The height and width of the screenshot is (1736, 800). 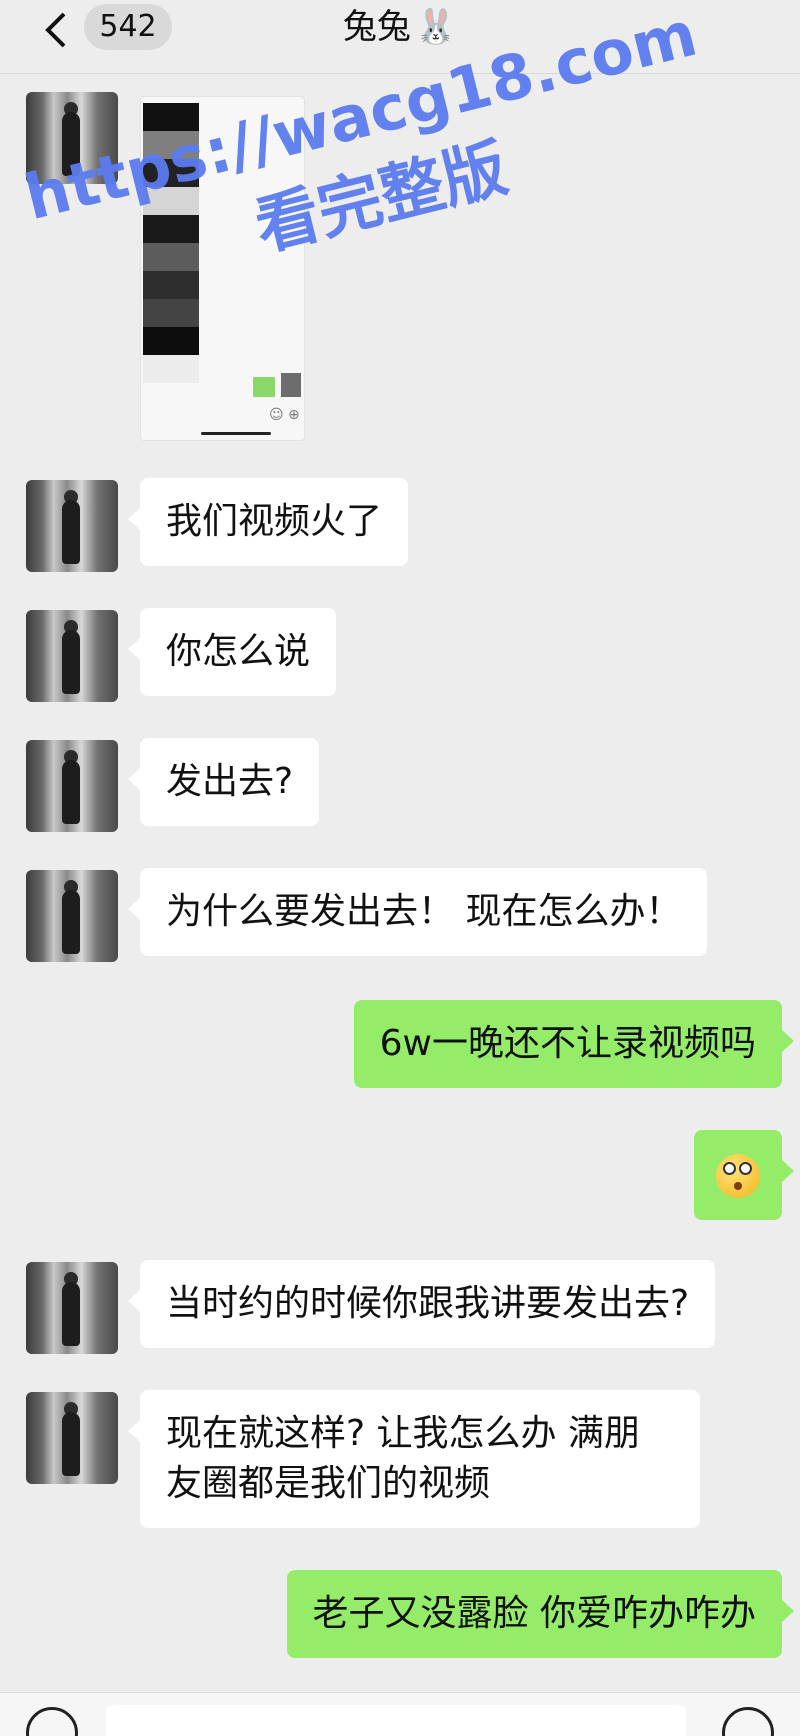 What do you see at coordinates (748, 1721) in the screenshot?
I see `more-options-icon` at bounding box center [748, 1721].